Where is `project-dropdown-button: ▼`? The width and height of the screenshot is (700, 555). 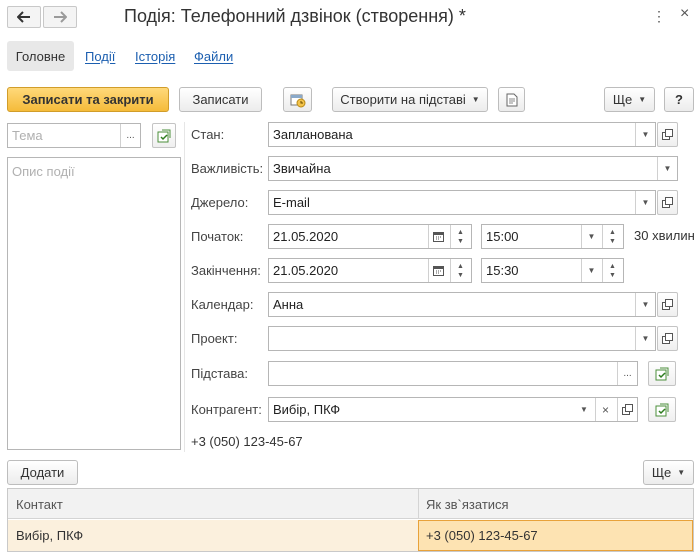
project-dropdown-button: ▼ is located at coordinates (645, 338).